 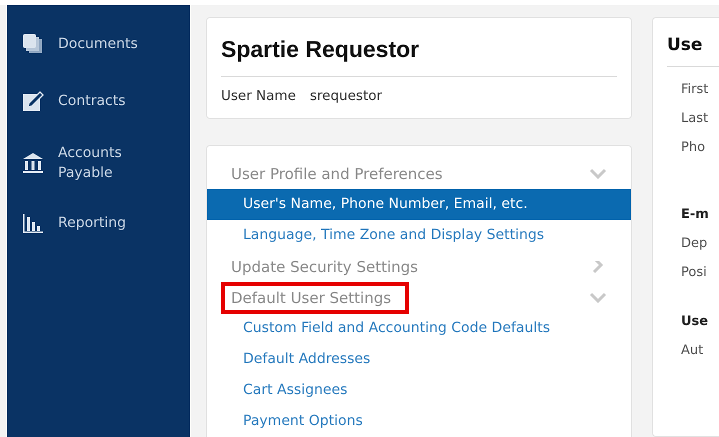 I want to click on field-label: User Name, so click(x=258, y=96).